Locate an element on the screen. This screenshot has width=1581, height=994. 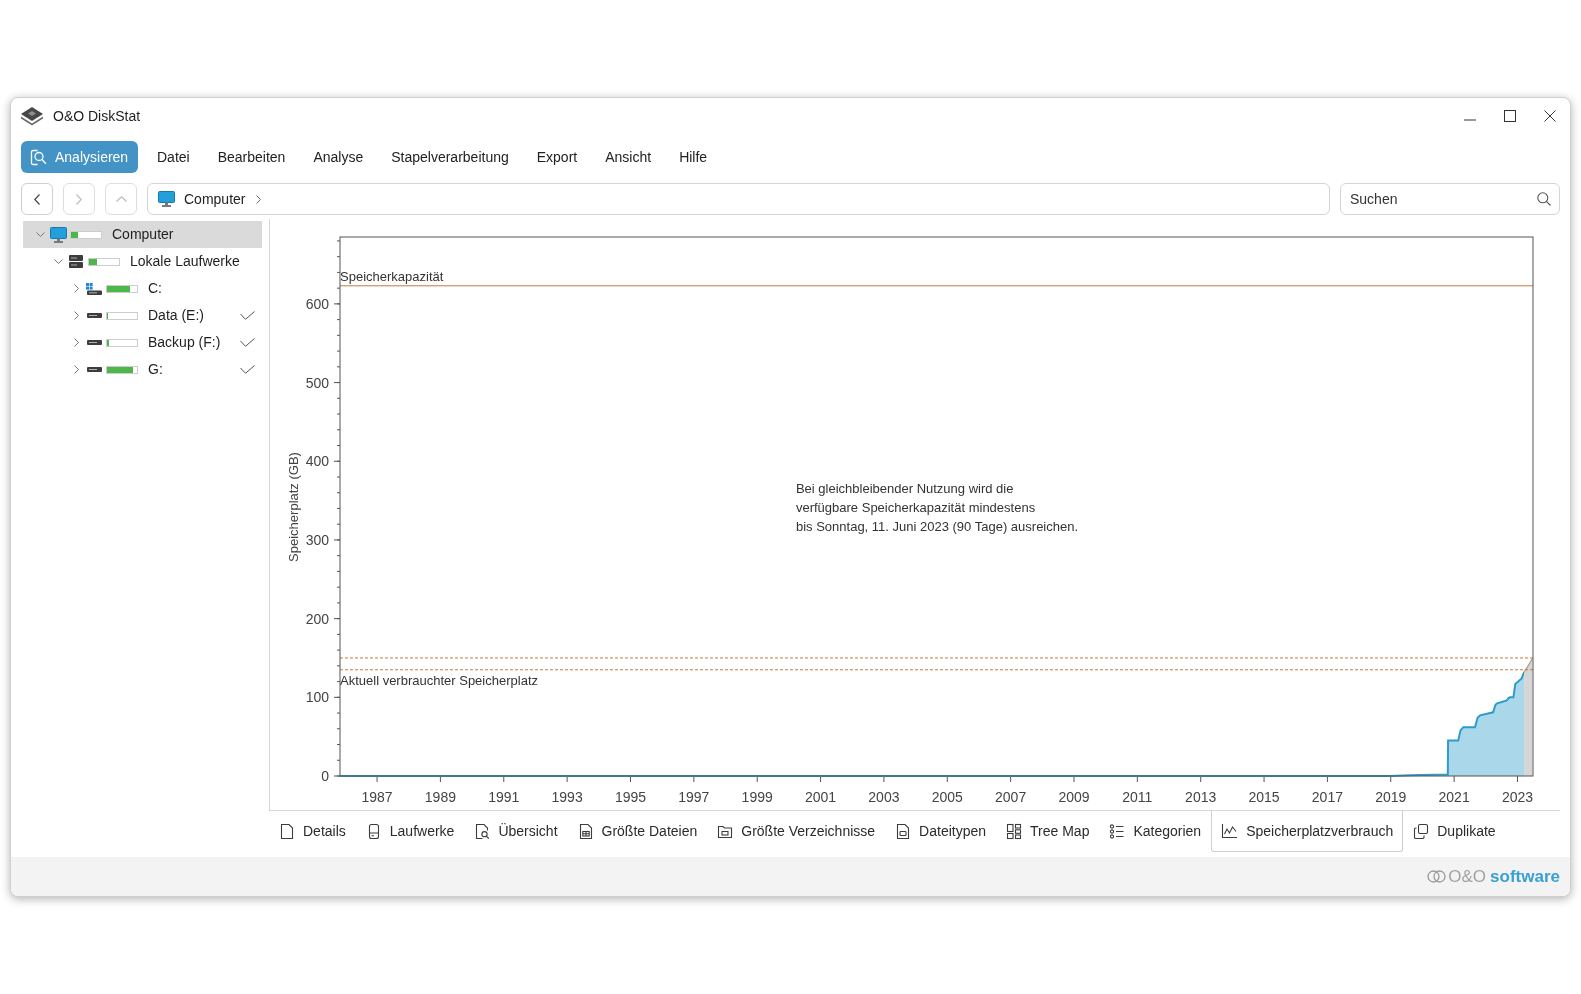
tab: Größte Verzeichnisse is located at coordinates (796, 831).